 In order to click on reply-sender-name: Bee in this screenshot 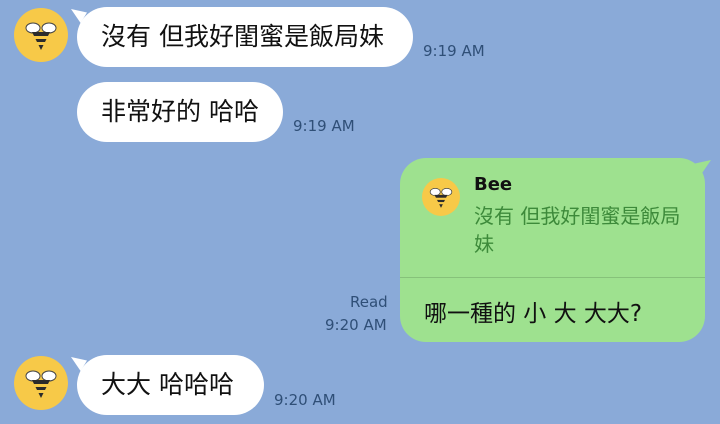, I will do `click(493, 184)`.